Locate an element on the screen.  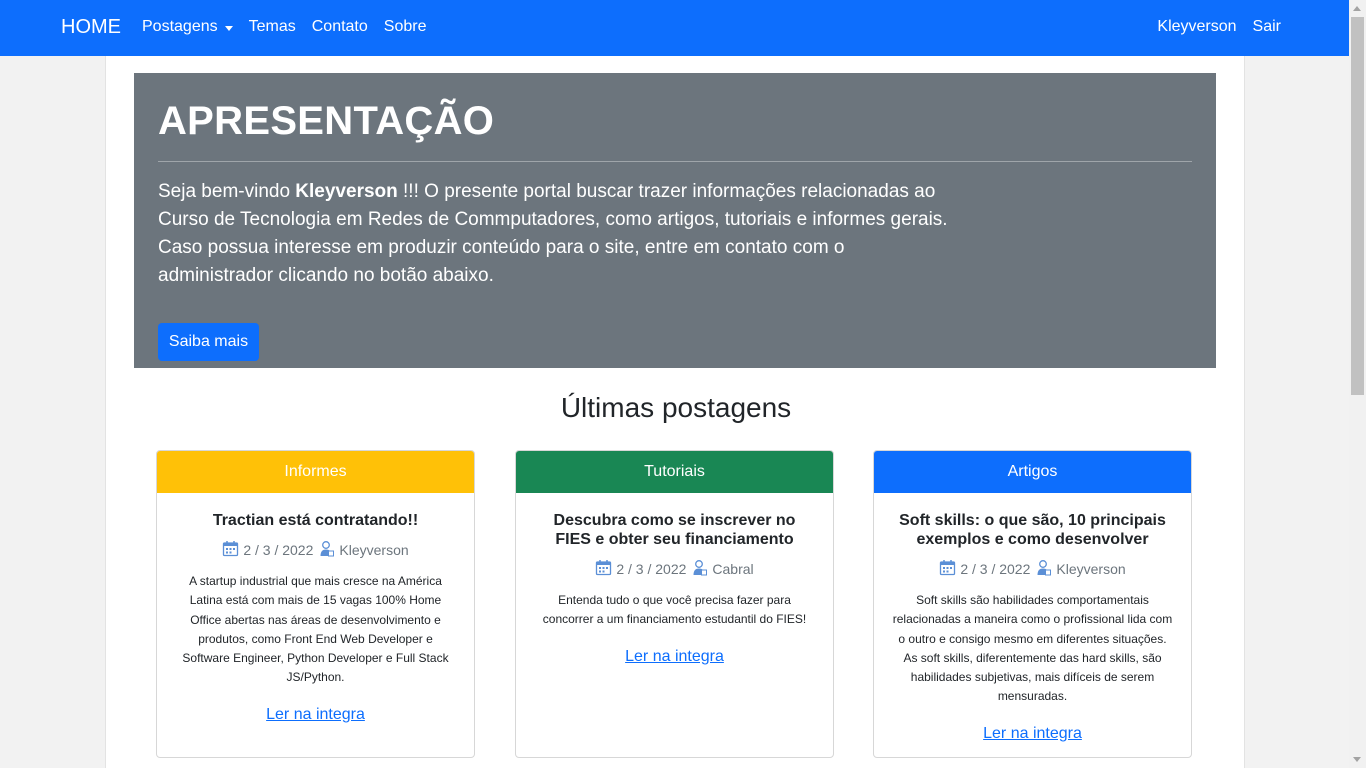
caret-down-icon is located at coordinates (228, 28).